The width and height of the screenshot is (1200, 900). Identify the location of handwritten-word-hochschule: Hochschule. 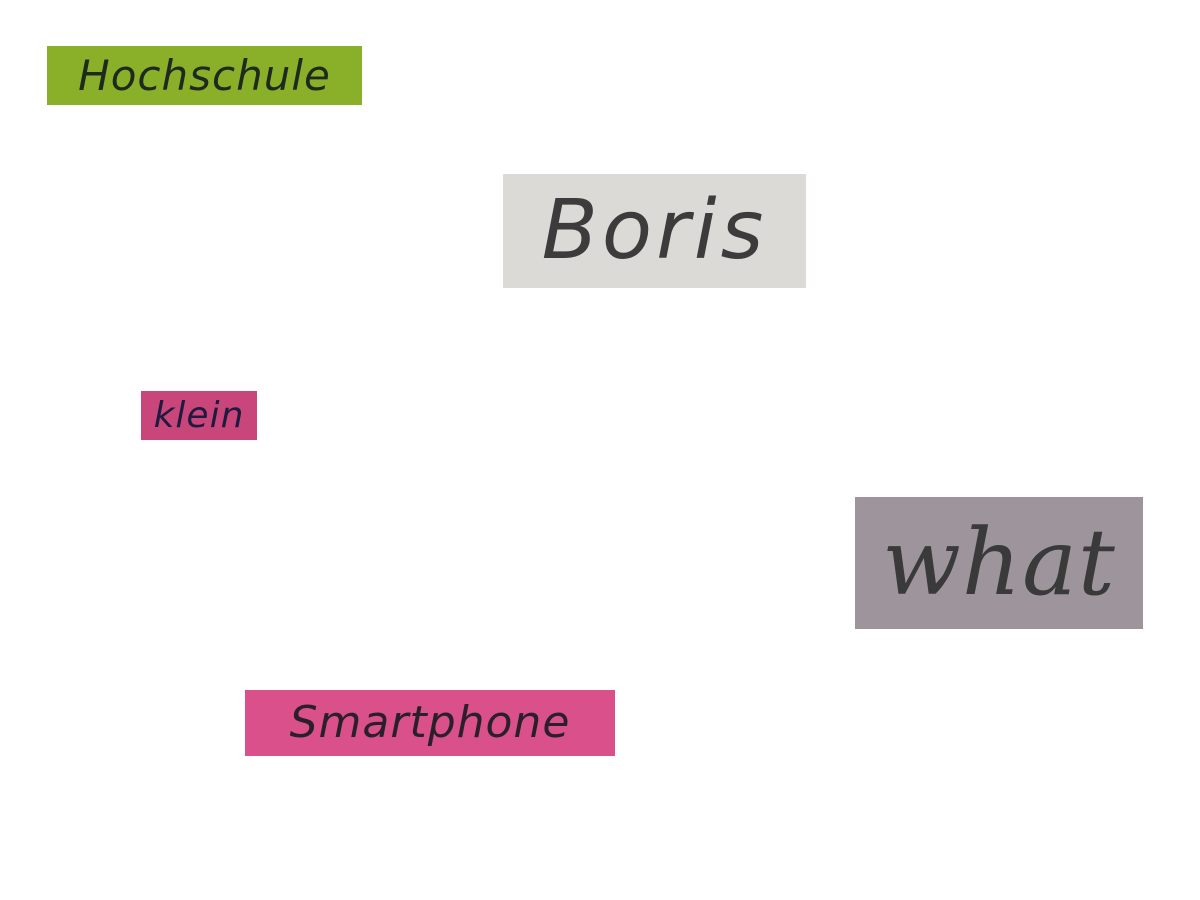
(204, 75).